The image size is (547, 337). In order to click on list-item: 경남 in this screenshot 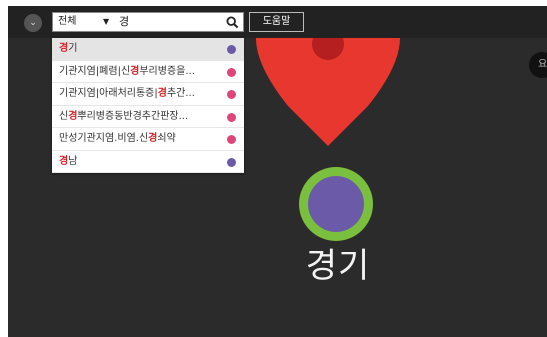, I will do `click(148, 162)`.